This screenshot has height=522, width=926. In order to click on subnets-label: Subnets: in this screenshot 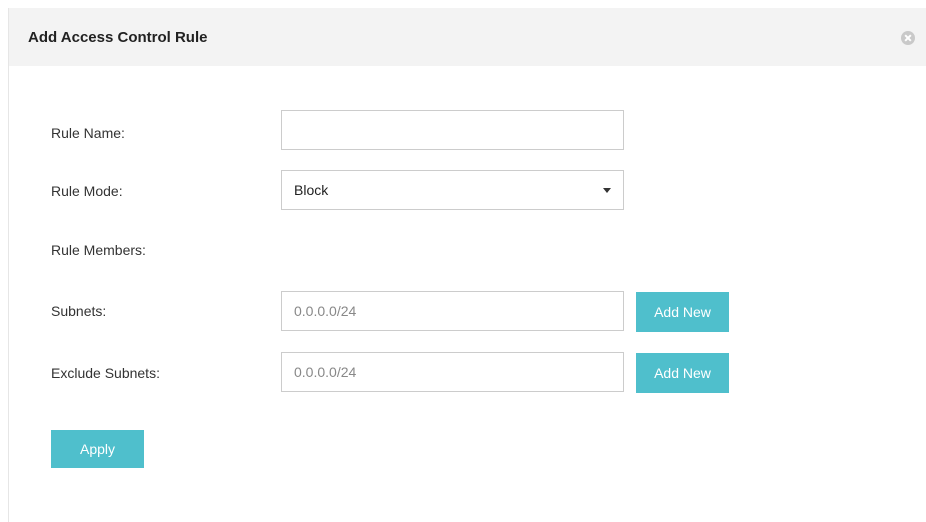, I will do `click(79, 311)`.